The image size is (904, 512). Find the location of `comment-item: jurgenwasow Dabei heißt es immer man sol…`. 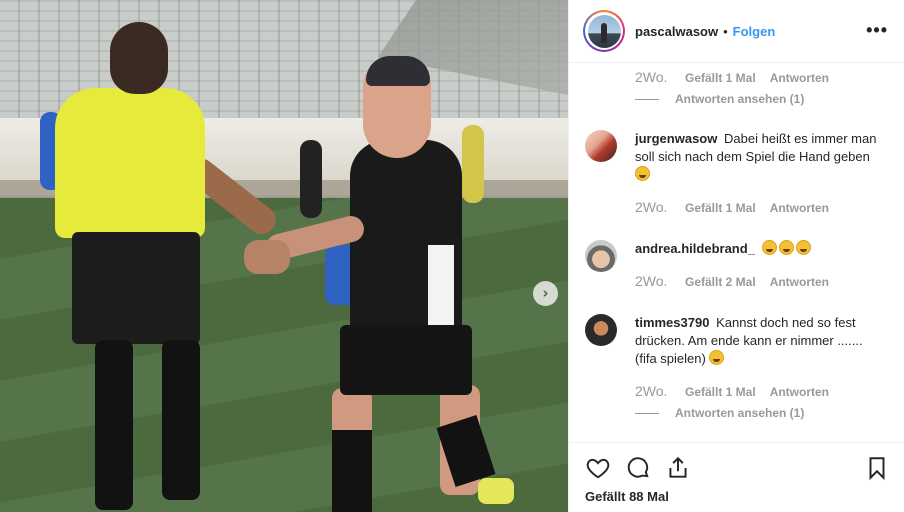

comment-item: jurgenwasow Dabei heißt es immer man sol… is located at coordinates (735, 173).